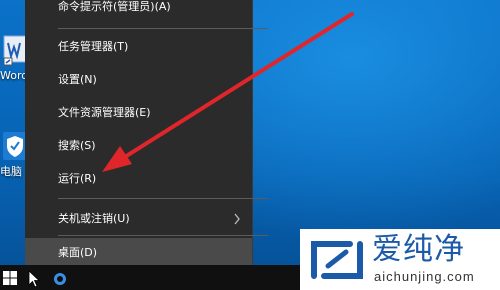 Image resolution: width=500 pixels, height=290 pixels. What do you see at coordinates (10, 278) in the screenshot?
I see `windows-start-icon` at bounding box center [10, 278].